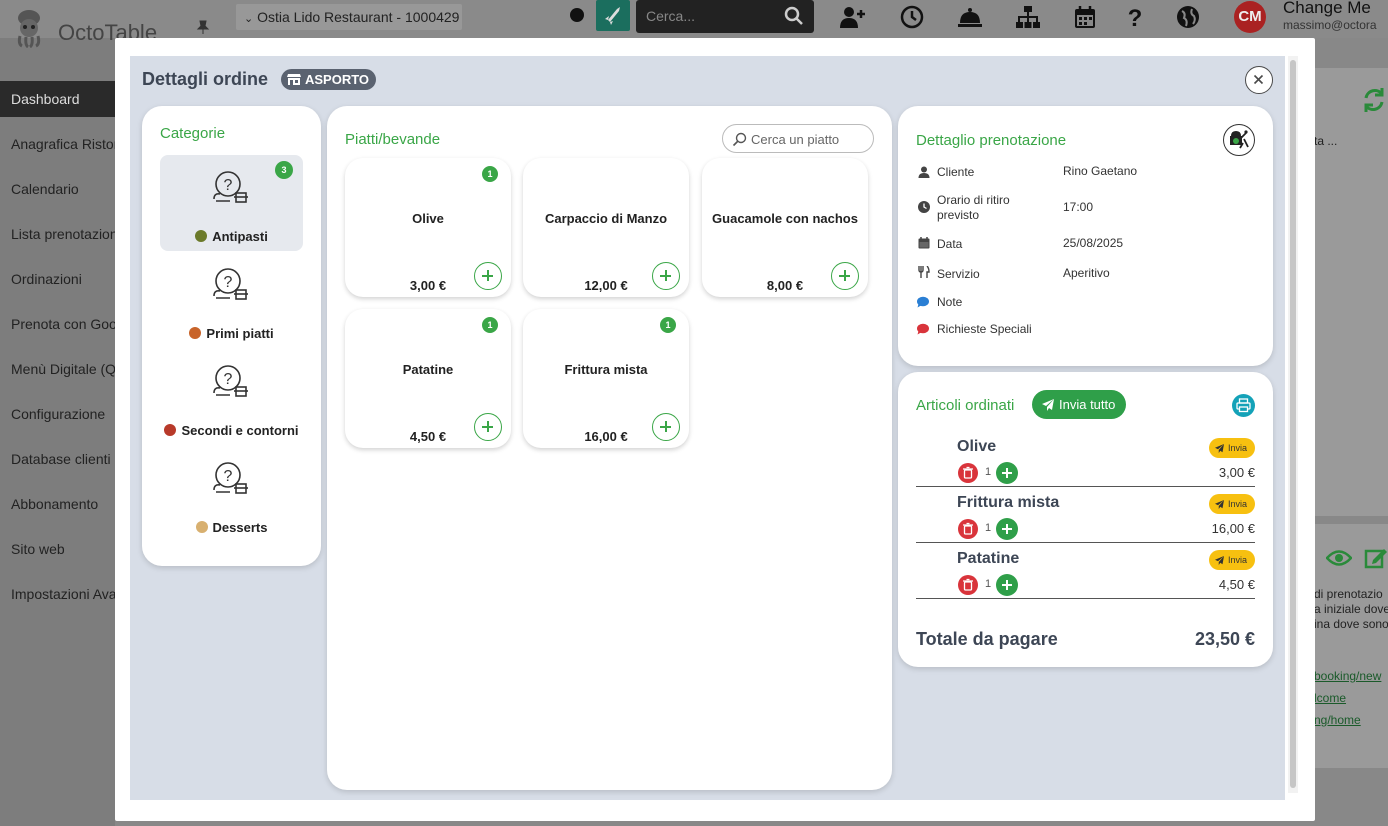  I want to click on restaurant-selector: ⌄ Ostia Lido Restaurant - 1000429, so click(349, 17).